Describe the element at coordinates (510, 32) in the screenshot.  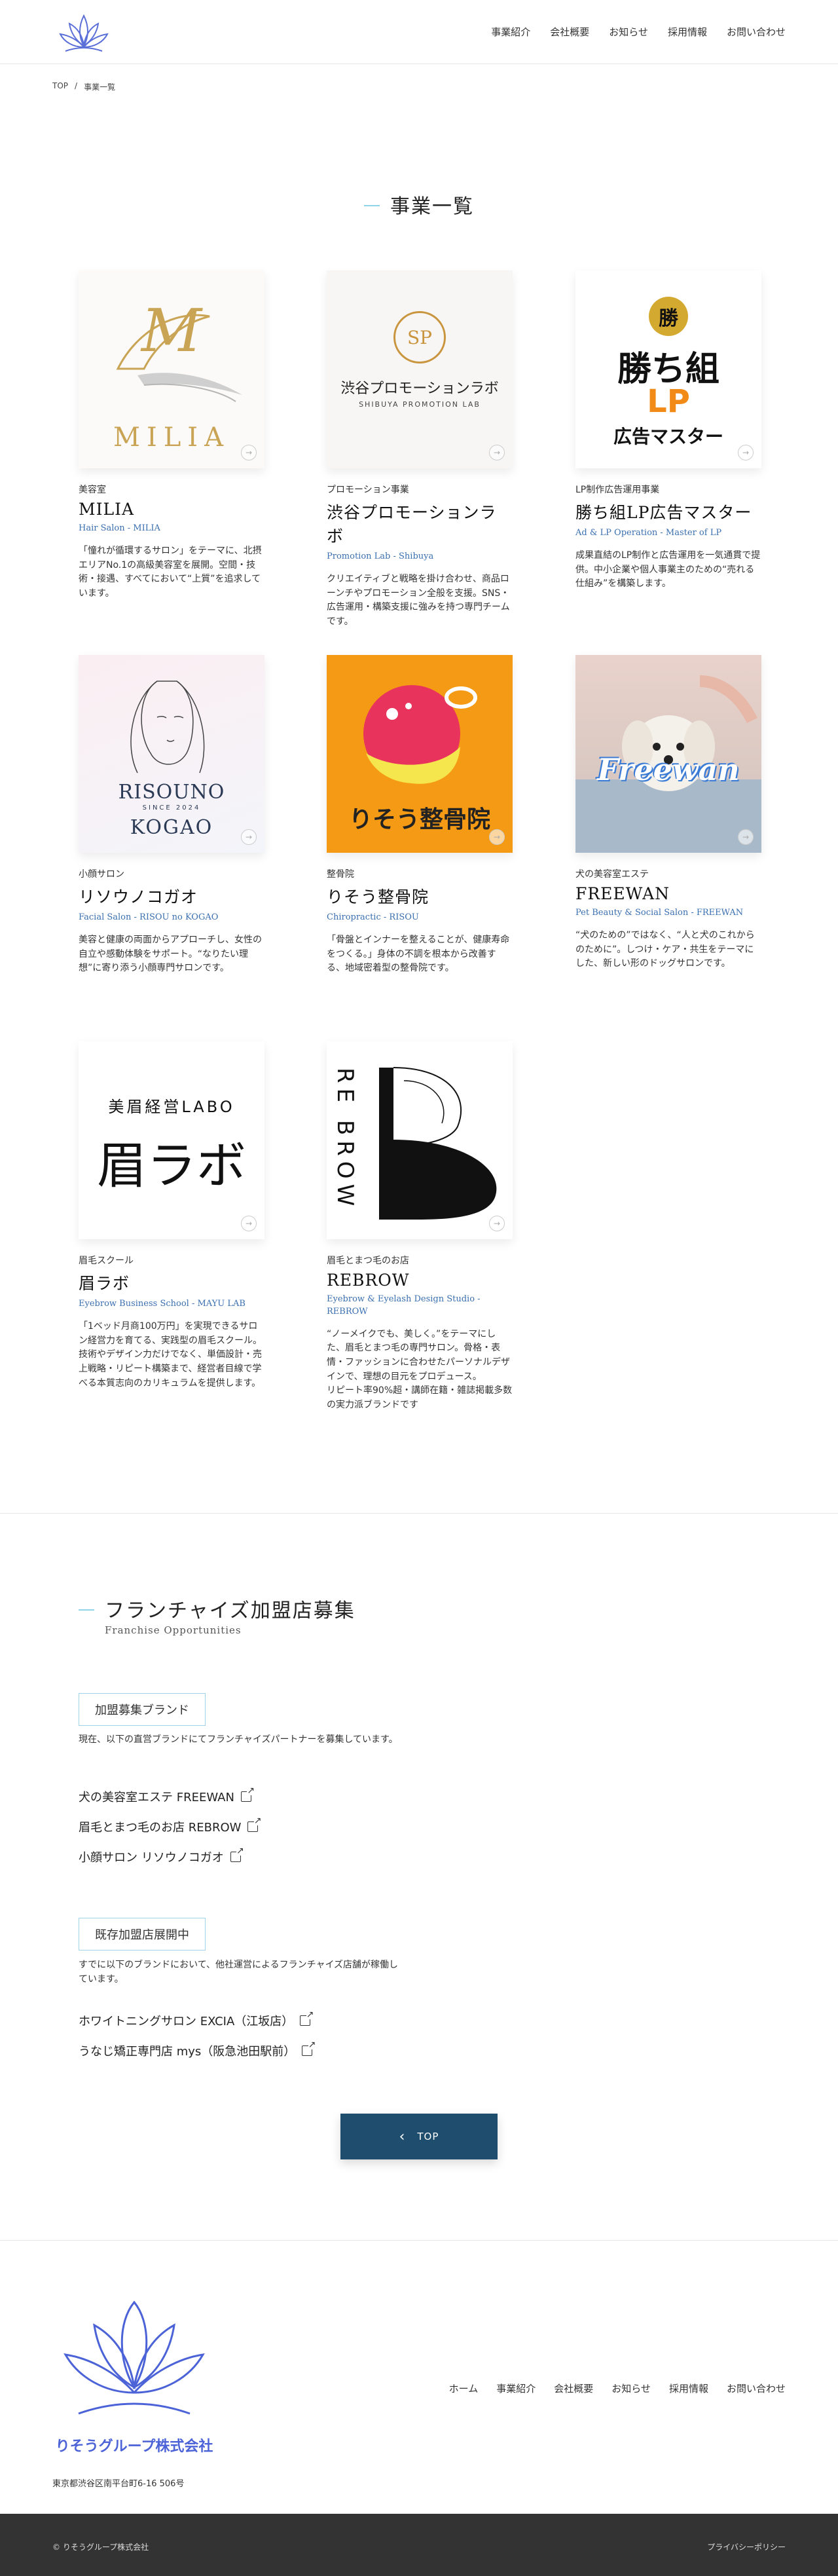
I see `nav-business: 事業紹介` at that location.